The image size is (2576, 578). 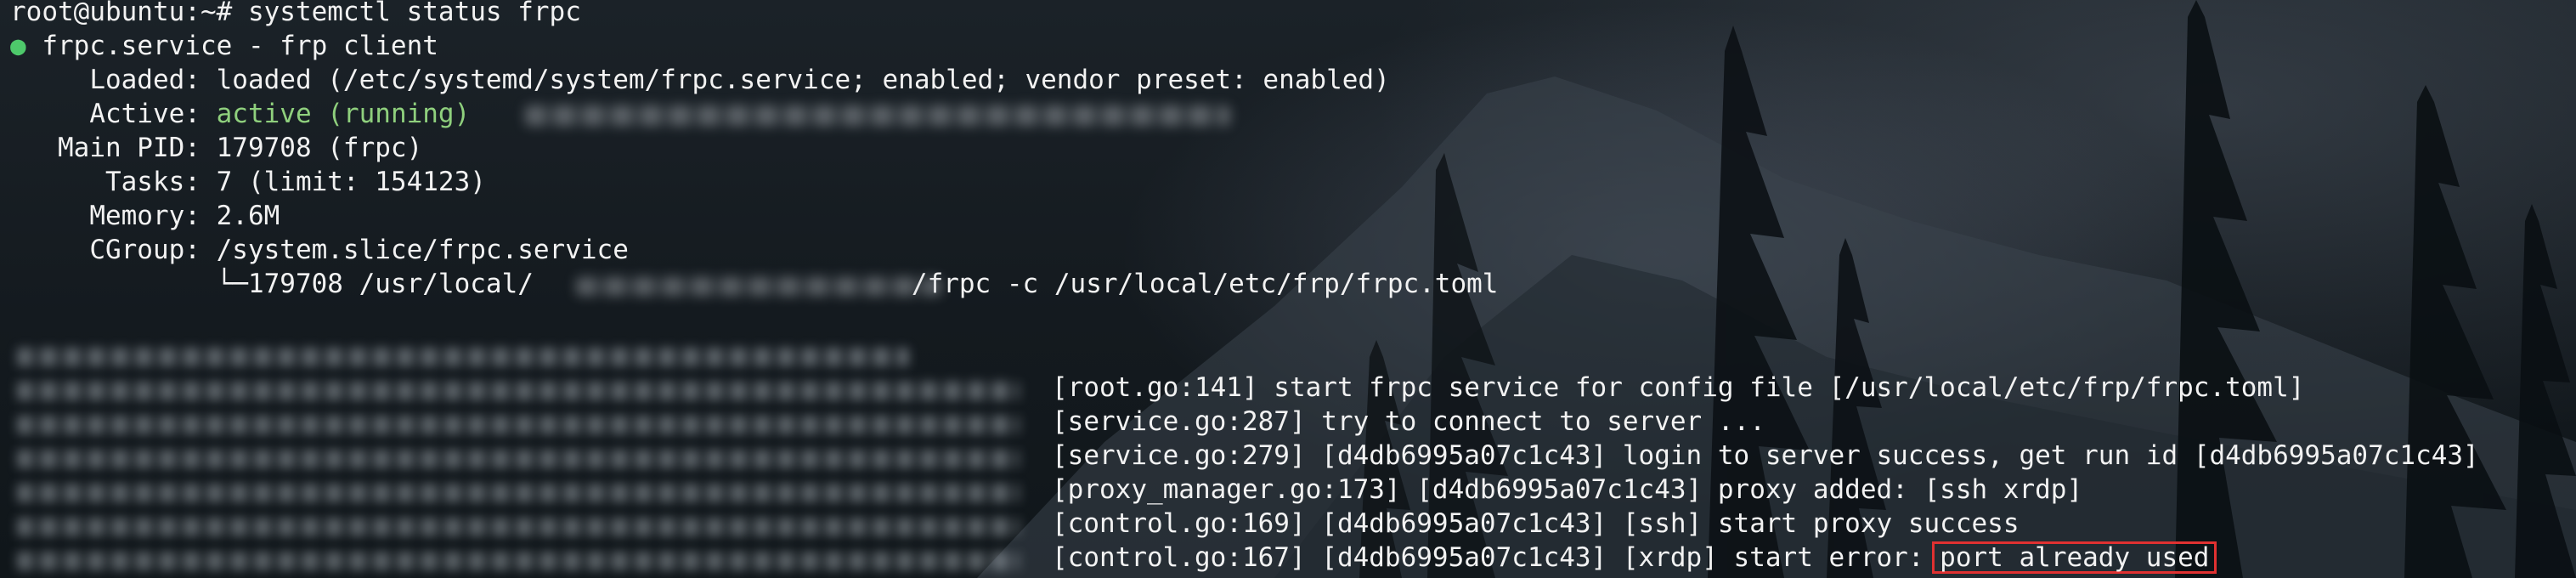 What do you see at coordinates (145, 216) in the screenshot?
I see `memory-line: Memory: 2.6M` at bounding box center [145, 216].